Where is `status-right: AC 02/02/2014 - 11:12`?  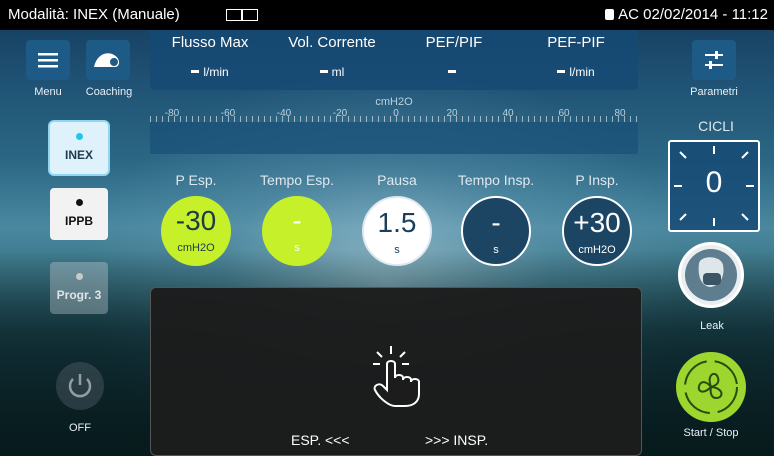
status-right: AC 02/02/2014 - 11:12 is located at coordinates (686, 15).